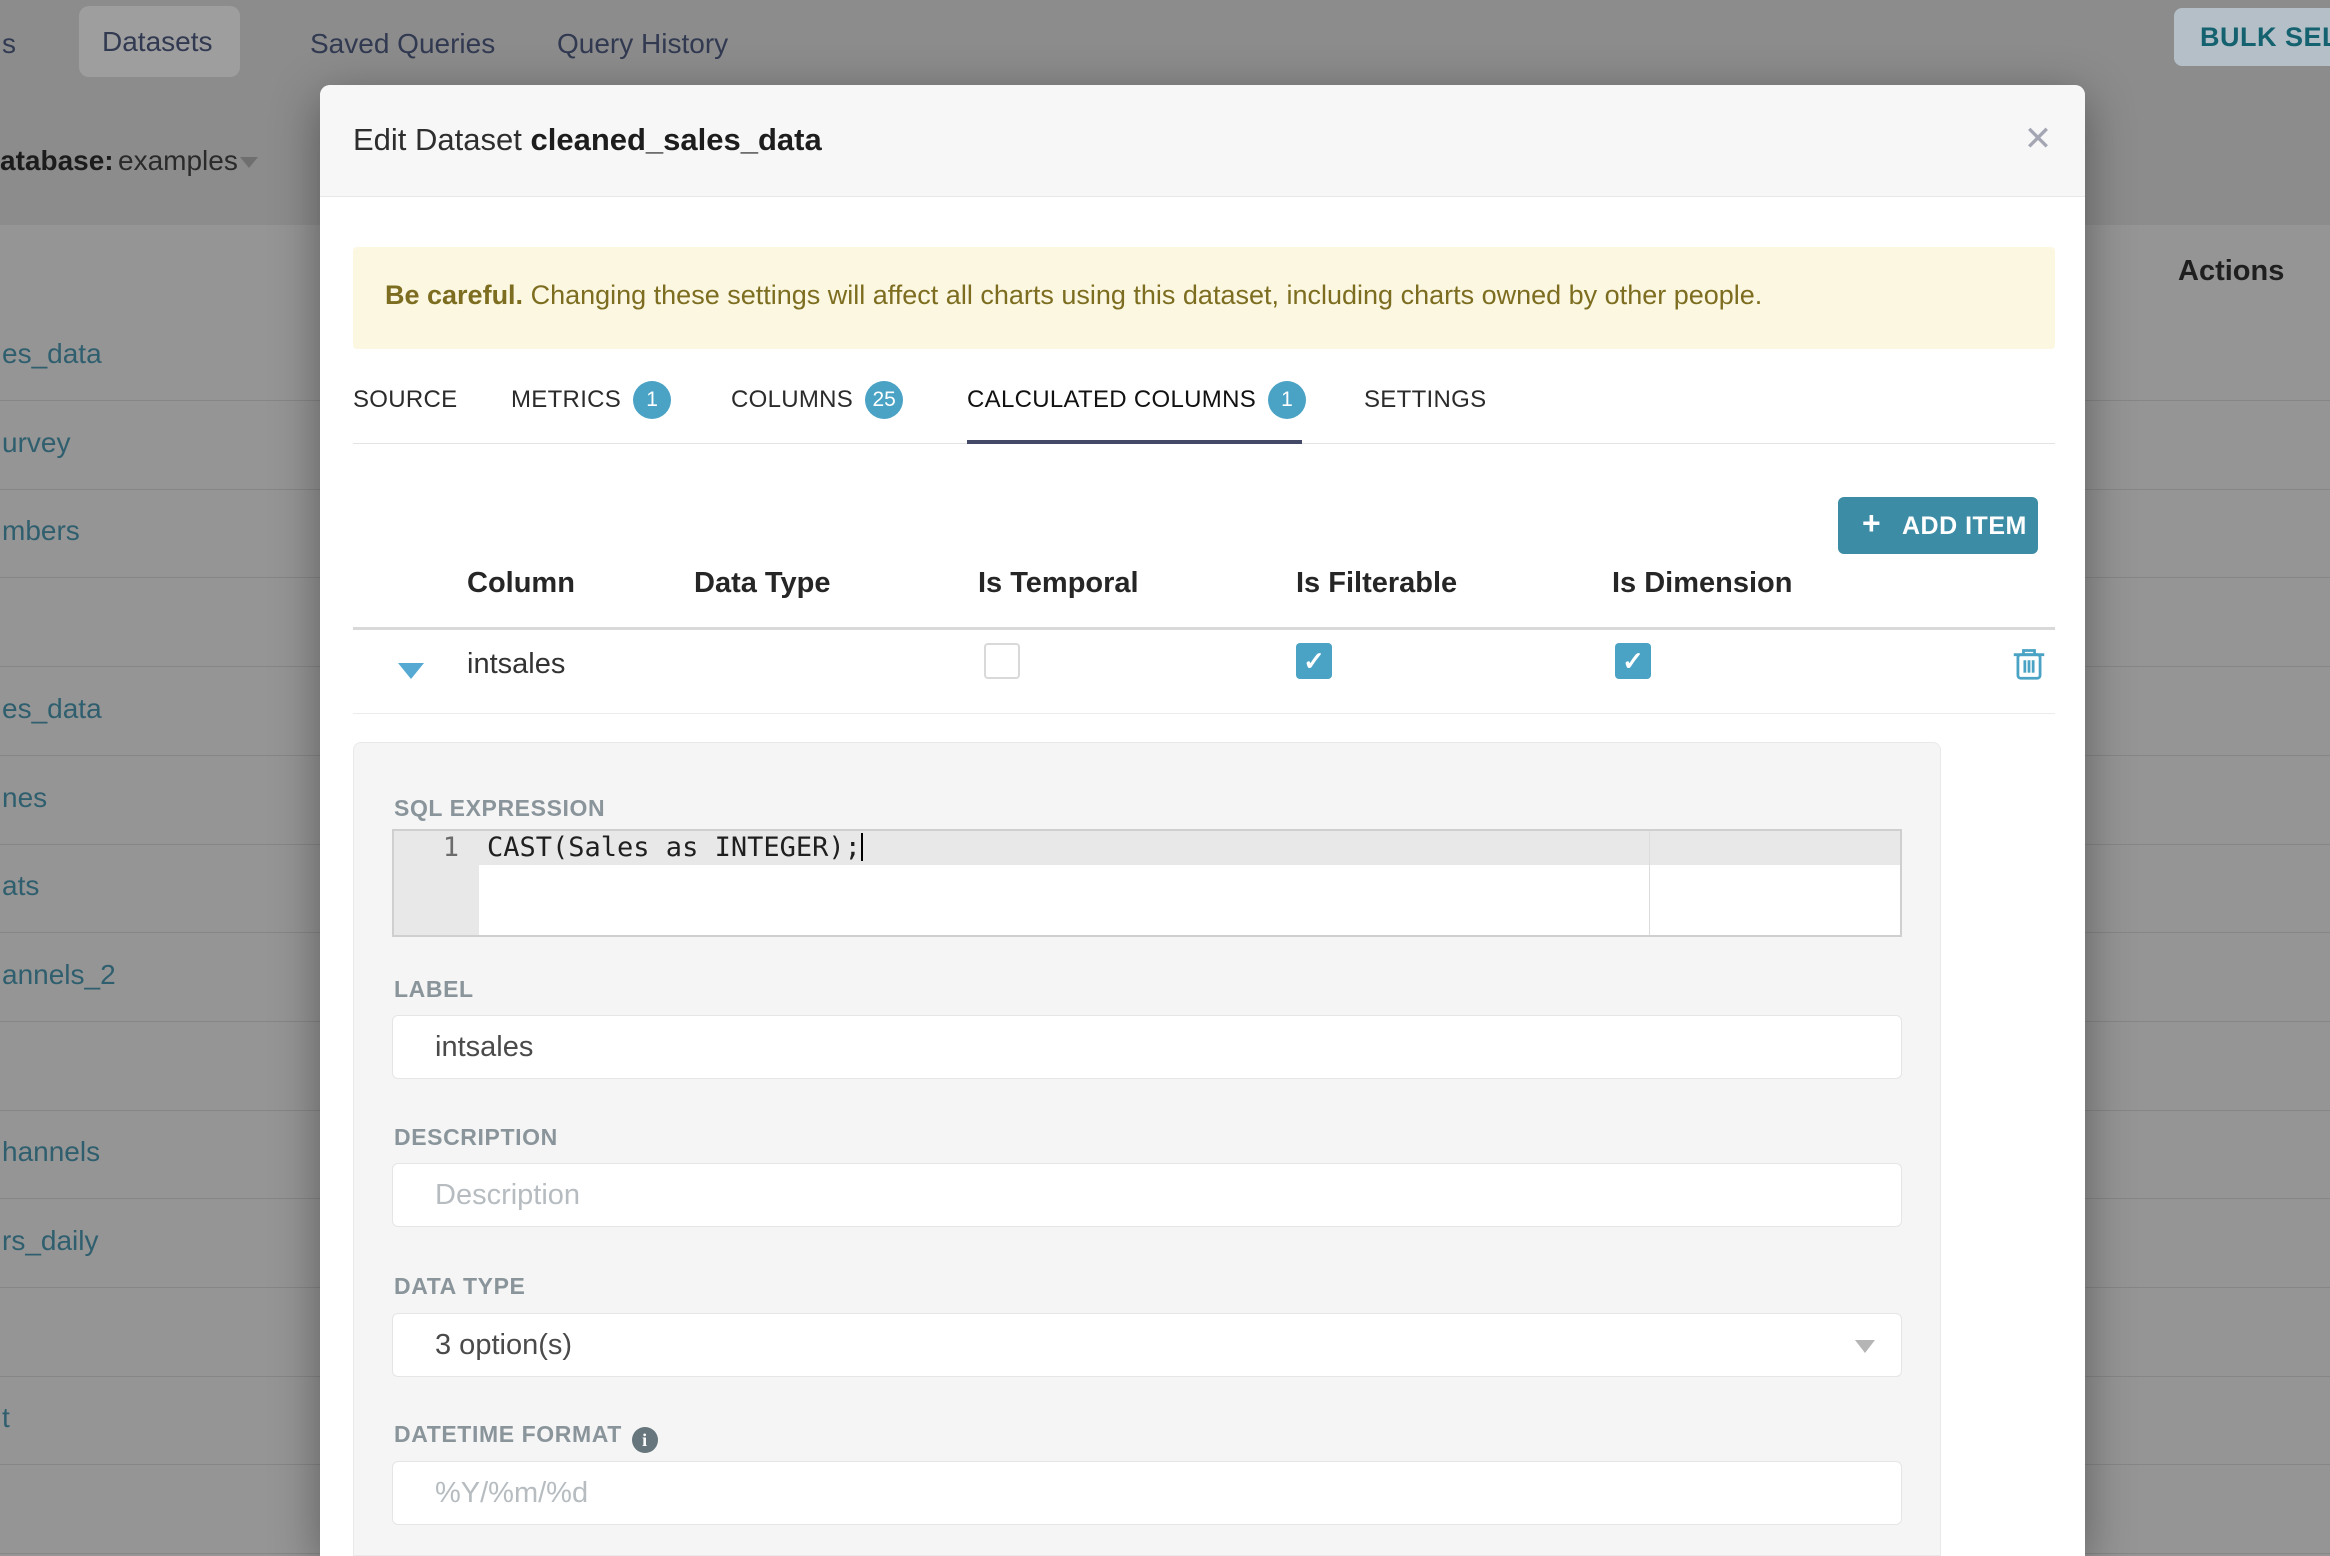  I want to click on datetime-format-input, so click(1147, 1493).